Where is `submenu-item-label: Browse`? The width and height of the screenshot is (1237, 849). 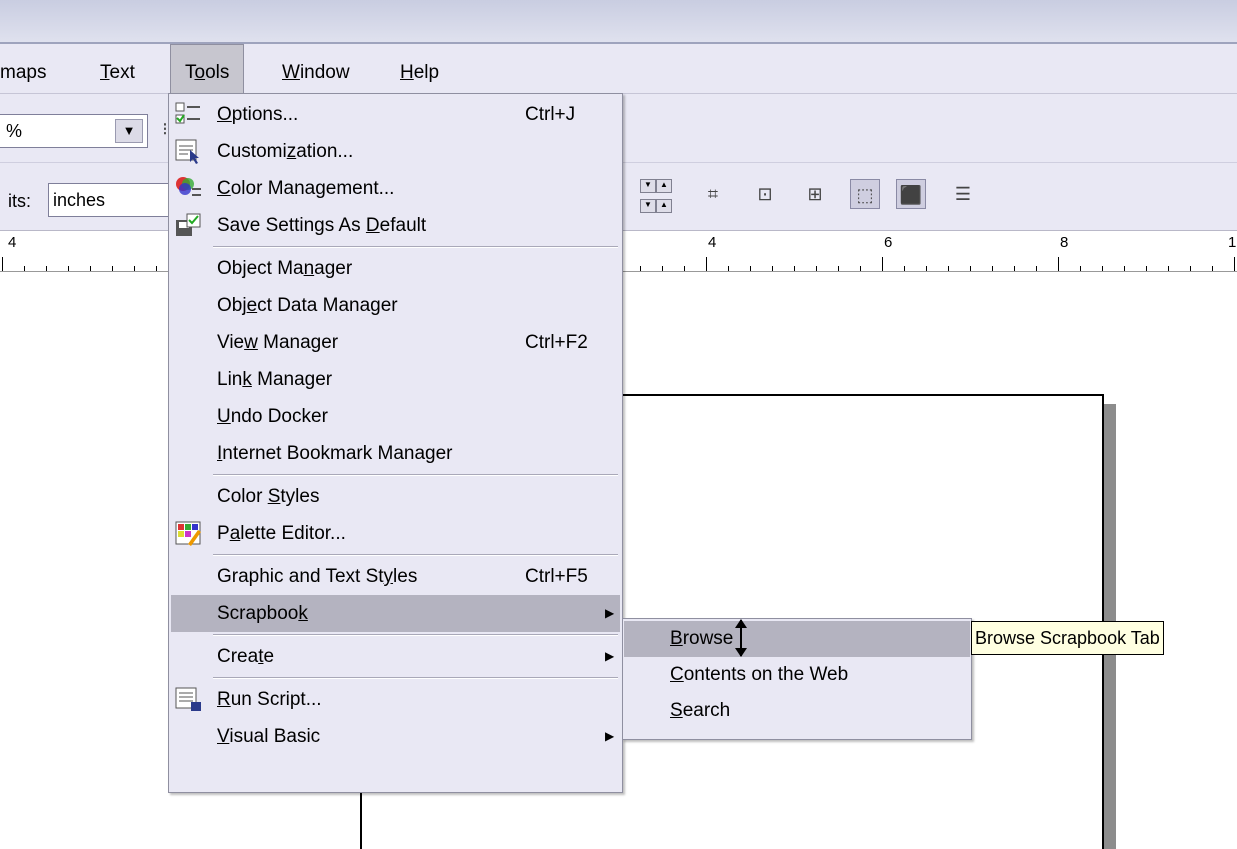
submenu-item-label: Browse is located at coordinates (702, 638).